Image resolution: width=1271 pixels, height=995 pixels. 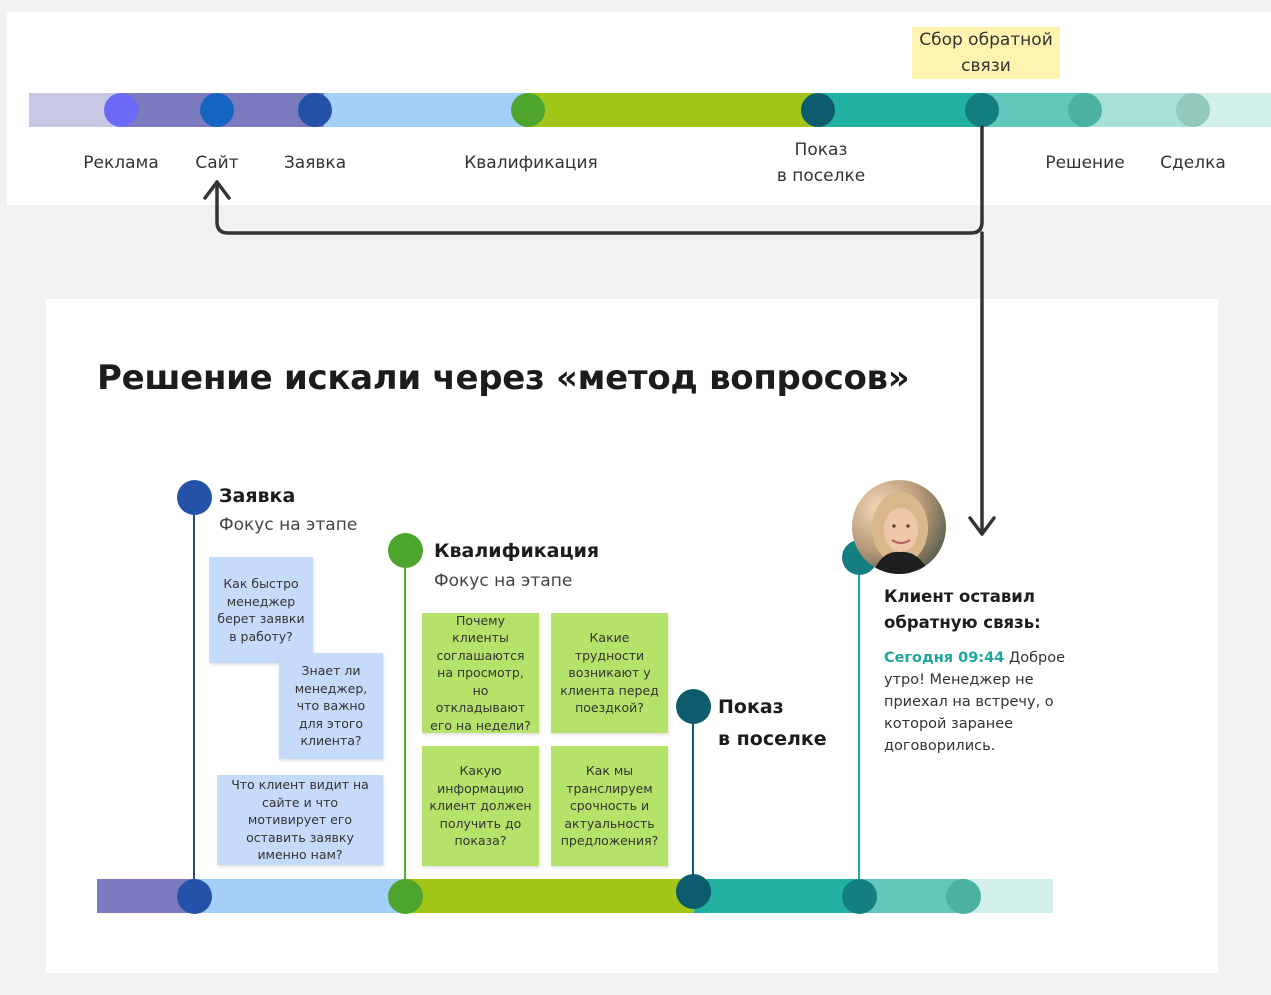 What do you see at coordinates (599, 180) in the screenshot?
I see `loop-back-arrow-line` at bounding box center [599, 180].